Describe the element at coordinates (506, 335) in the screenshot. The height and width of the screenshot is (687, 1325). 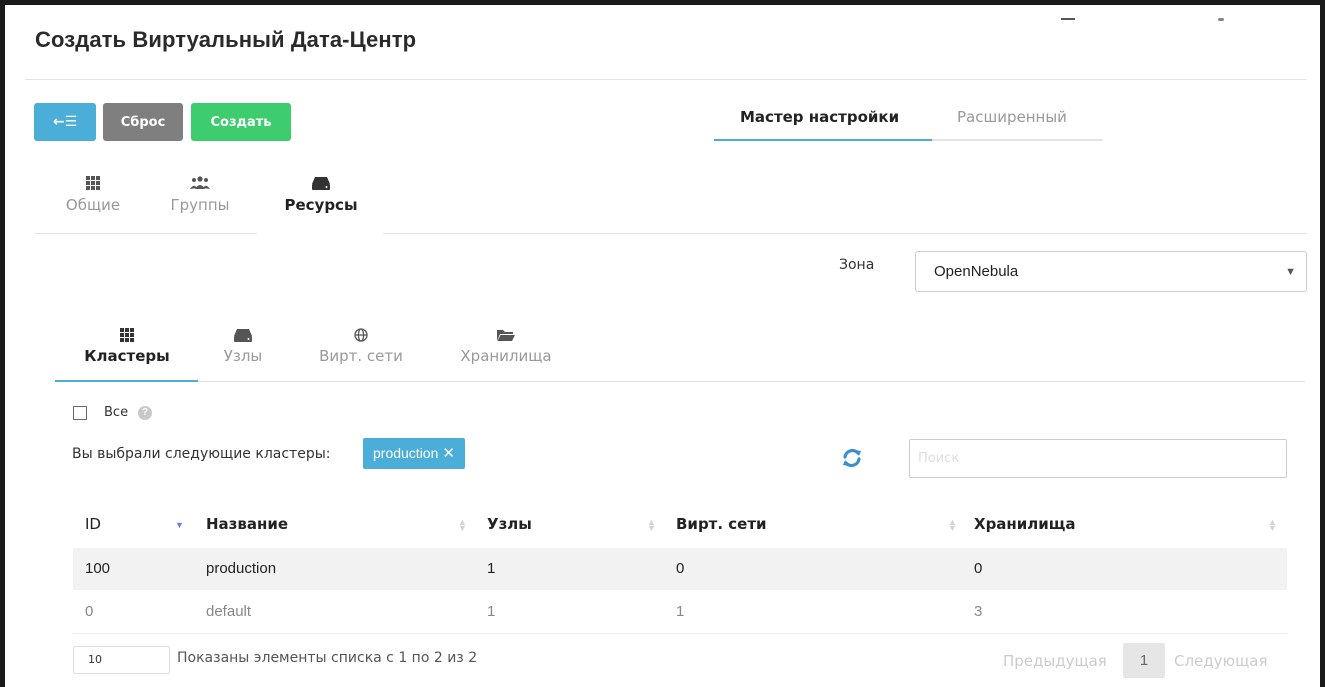
I see `folder-icon` at that location.